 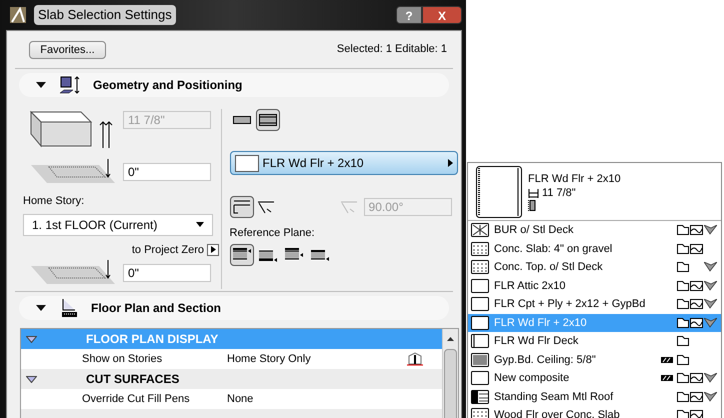 I want to click on scroll-thumb, so click(x=450, y=383).